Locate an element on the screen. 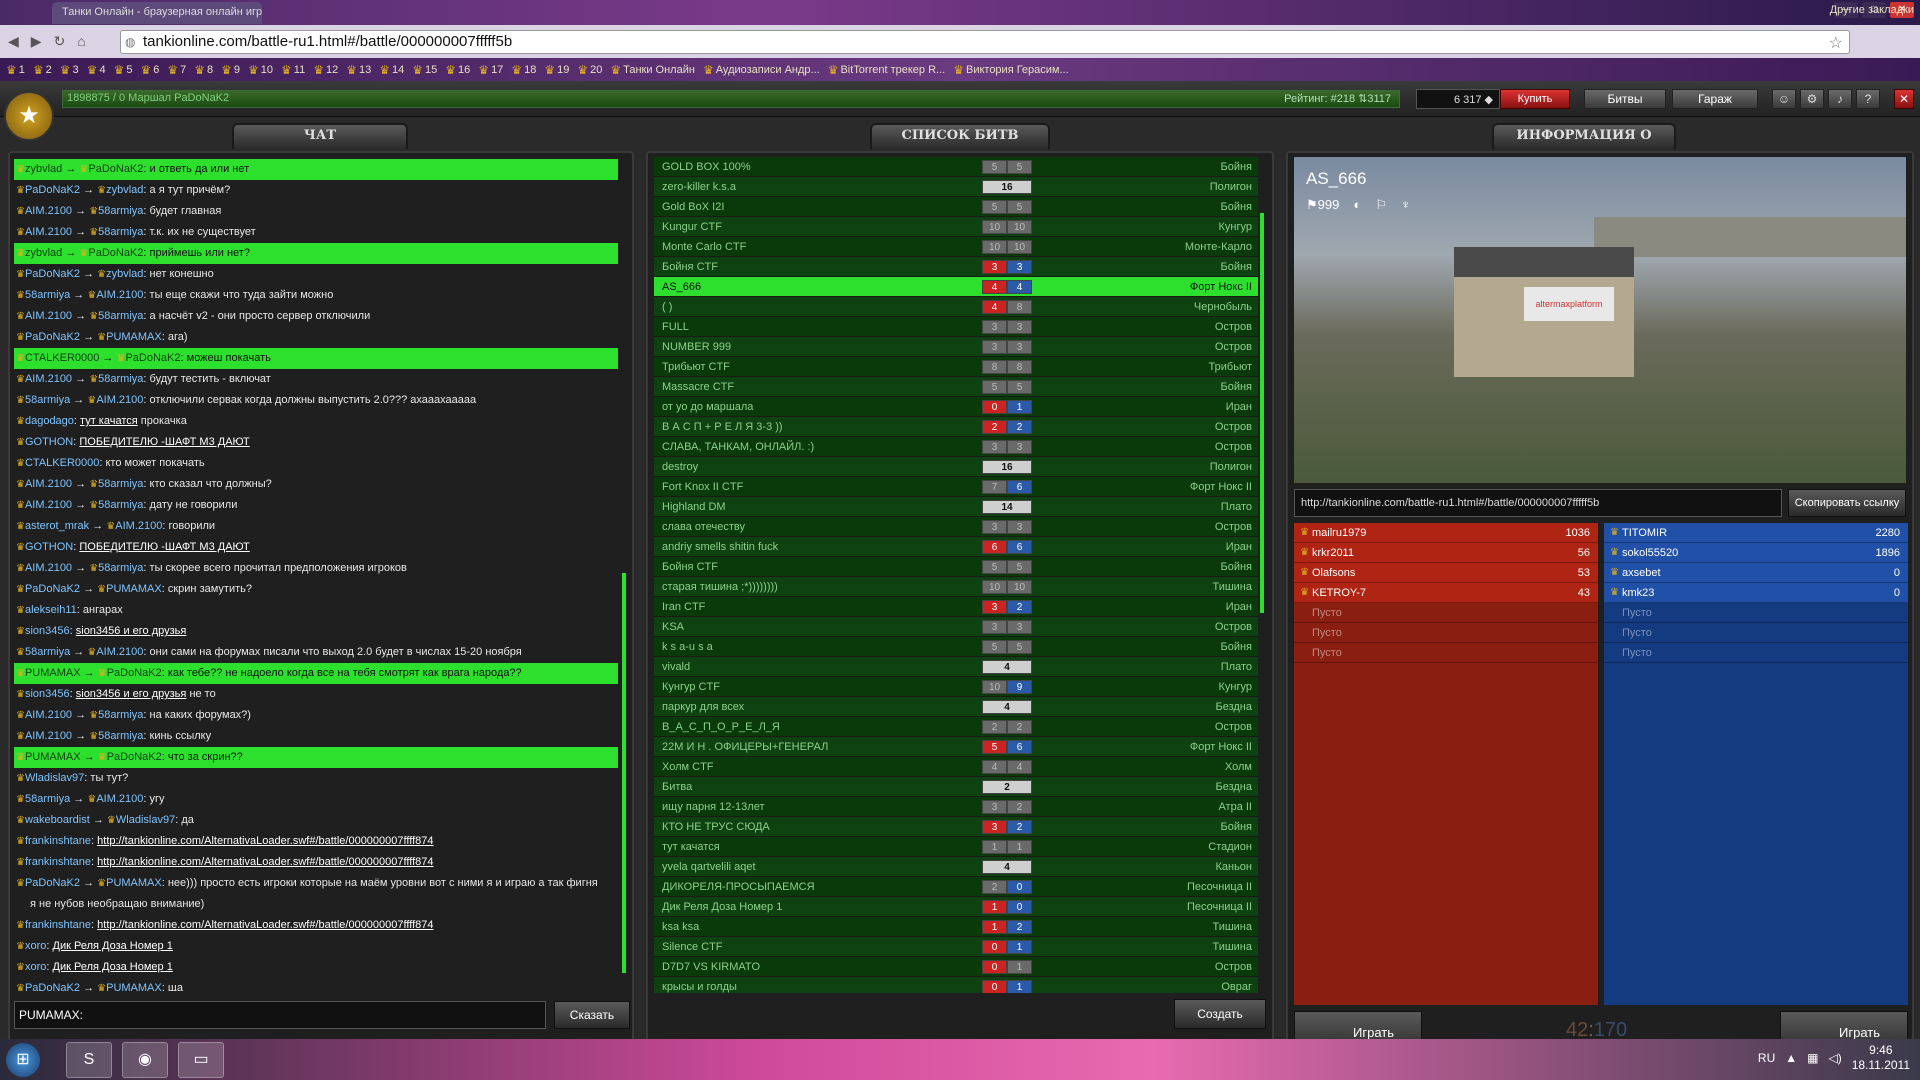  bookmark-item: ♛ Танки Онлайн is located at coordinates (652, 70).